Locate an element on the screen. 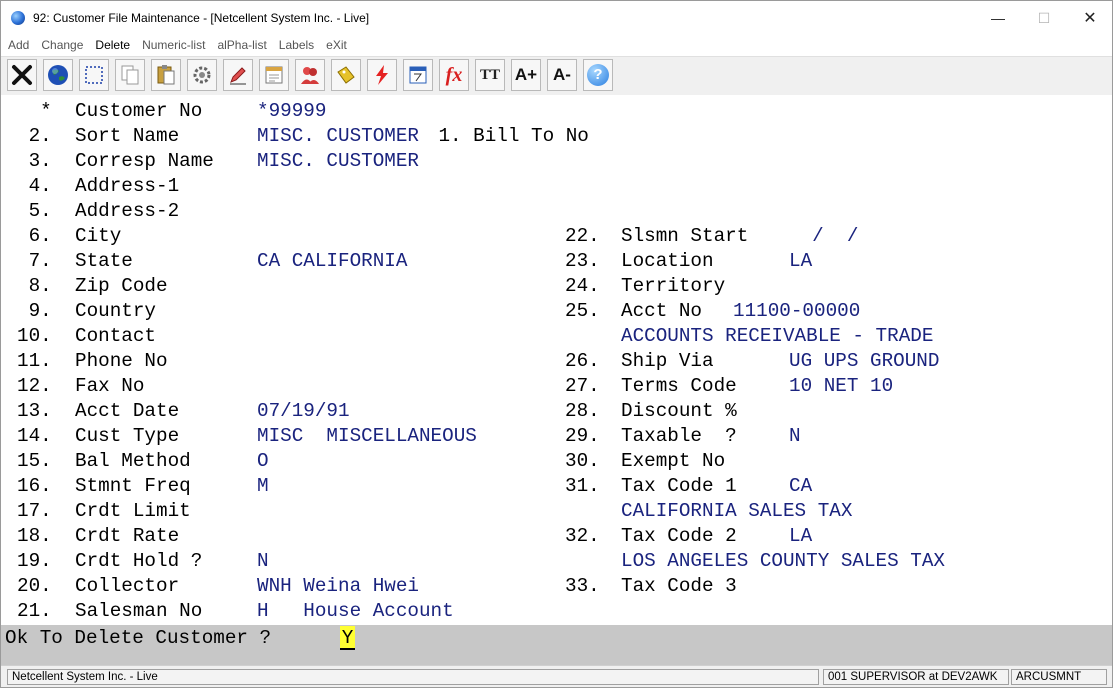  menu-change: Change is located at coordinates (62, 45).